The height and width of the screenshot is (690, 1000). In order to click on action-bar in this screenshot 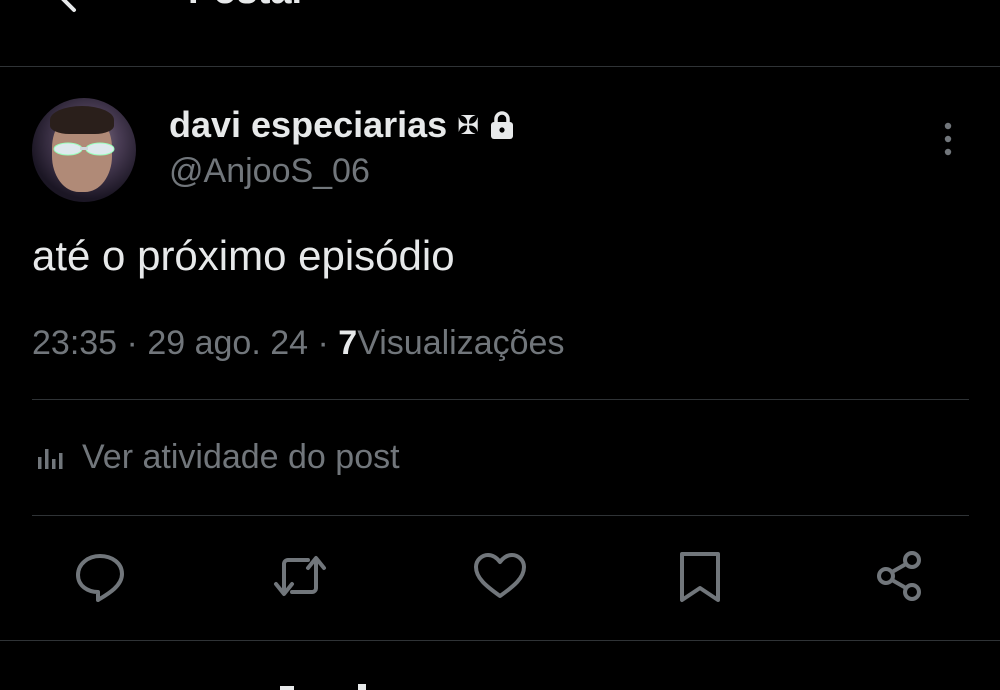, I will do `click(500, 580)`.